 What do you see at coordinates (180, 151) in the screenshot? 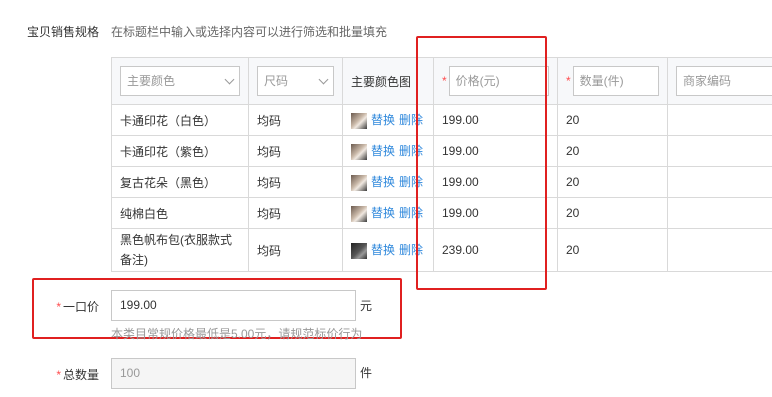
I see `cell-color: 卡通印花（紫色）` at bounding box center [180, 151].